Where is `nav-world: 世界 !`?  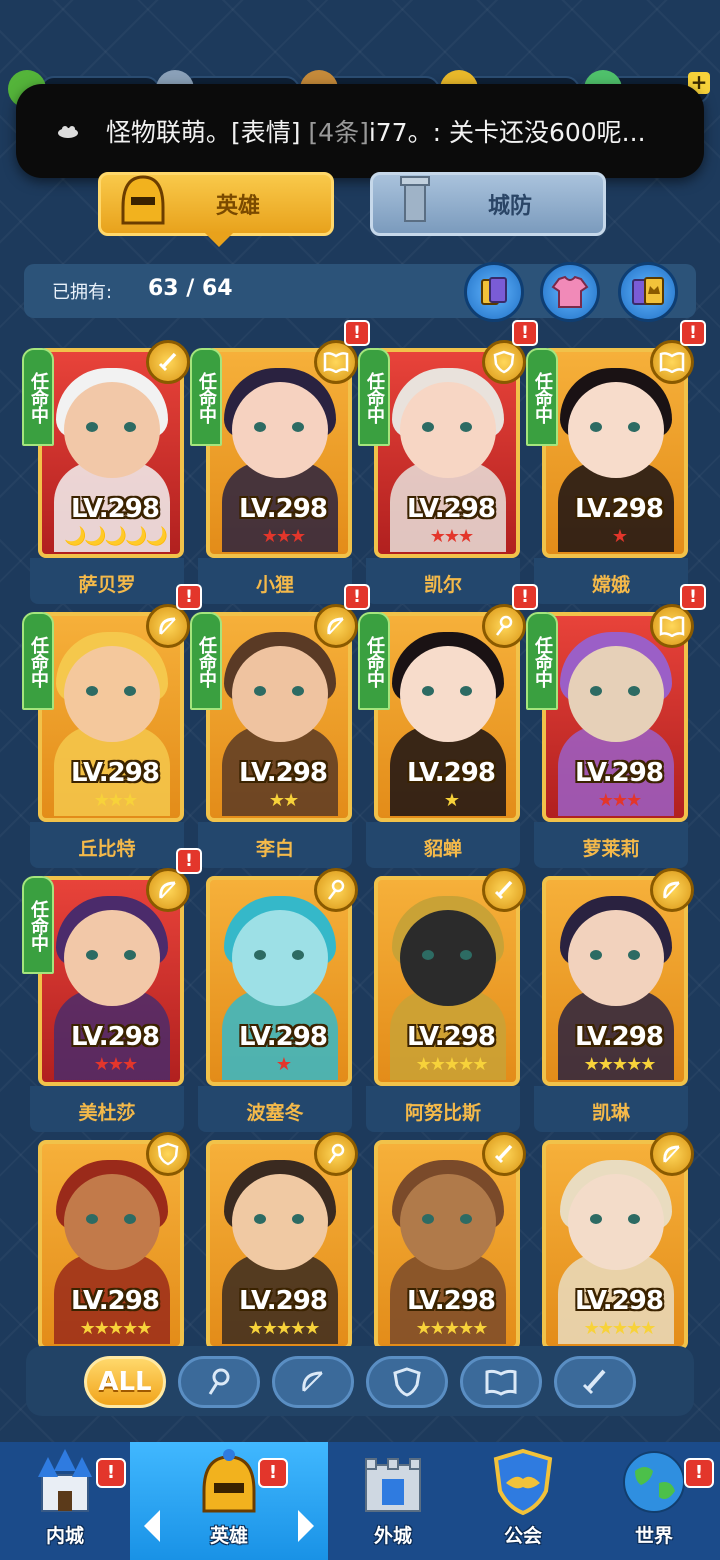
nav-world: 世界 ! is located at coordinates (654, 1501).